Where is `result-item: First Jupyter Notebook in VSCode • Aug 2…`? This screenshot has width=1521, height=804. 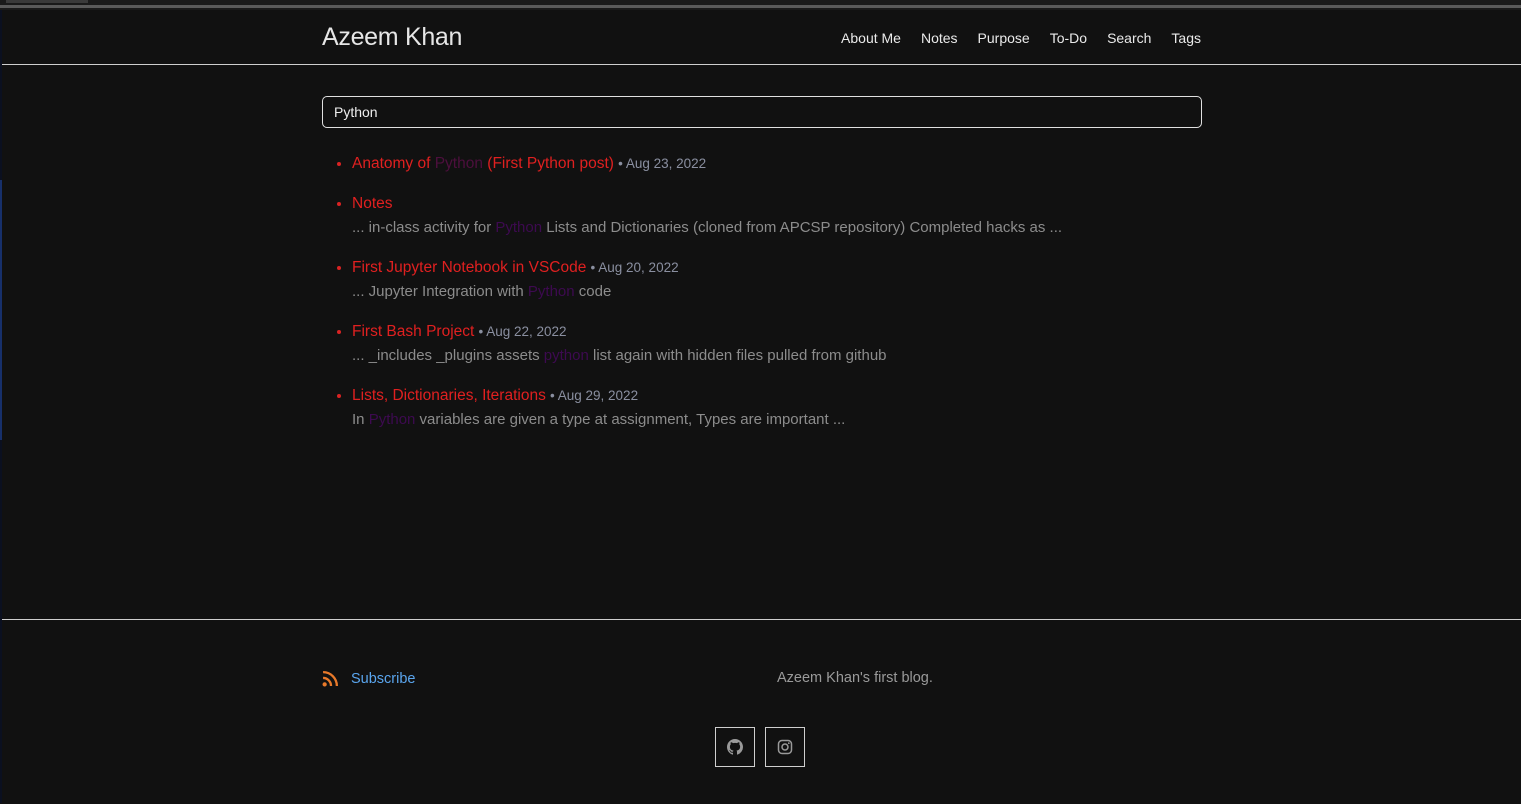 result-item: First Jupyter Notebook in VSCode • Aug 2… is located at coordinates (792, 280).